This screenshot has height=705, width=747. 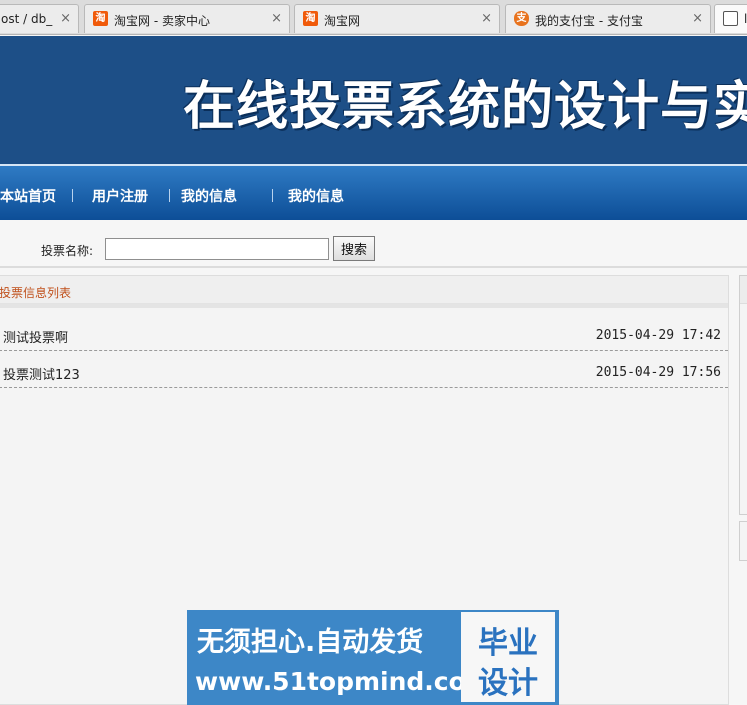 I want to click on nav-my-info-2: 我的信息, so click(x=316, y=196).